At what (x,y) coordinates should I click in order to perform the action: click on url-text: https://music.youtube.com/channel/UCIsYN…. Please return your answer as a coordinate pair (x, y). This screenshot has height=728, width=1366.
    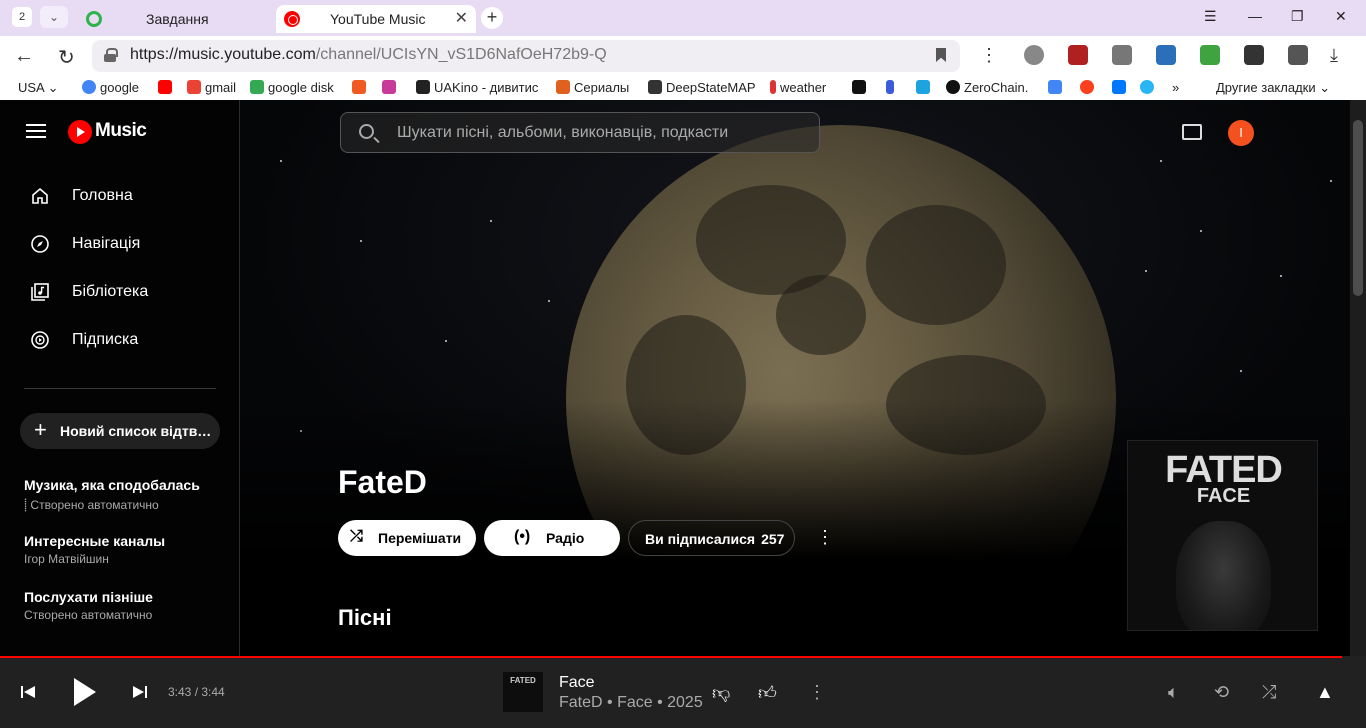
    Looking at the image, I should click on (368, 54).